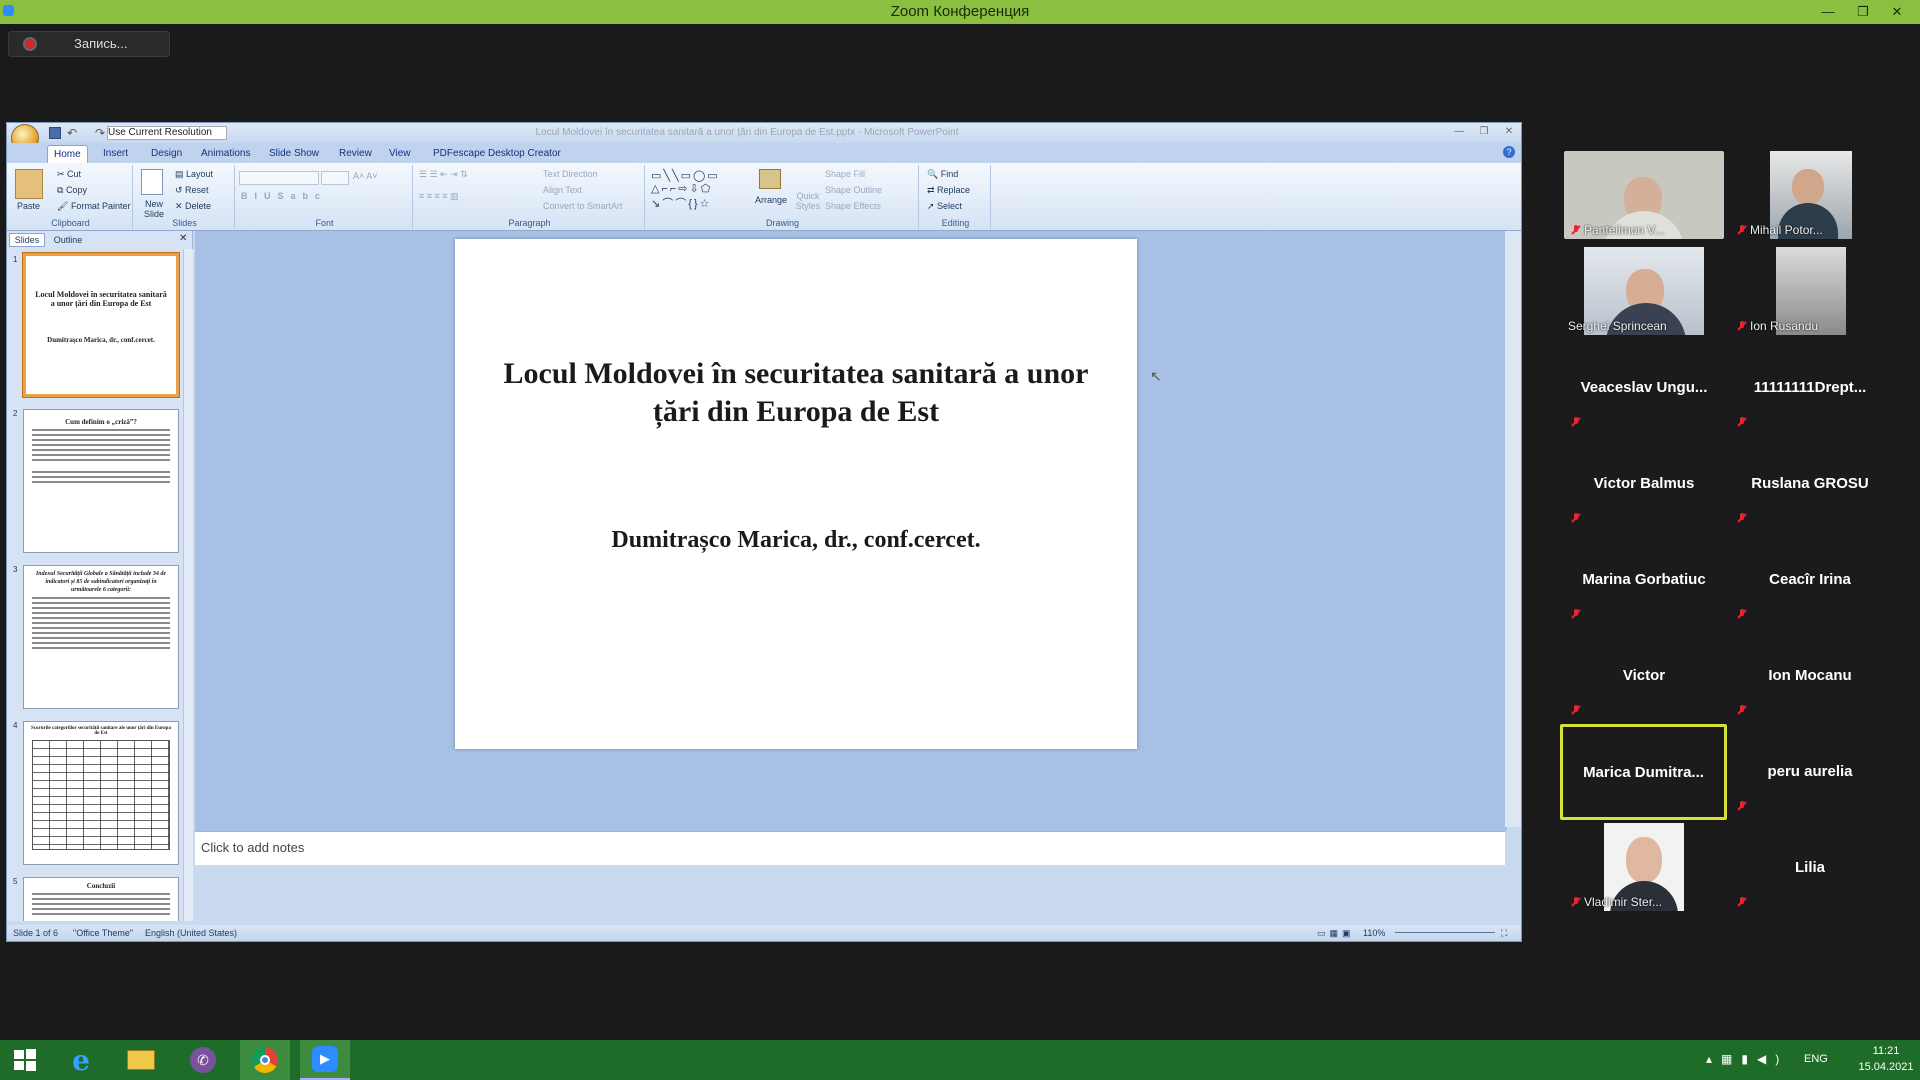  I want to click on panel-tab-slides: Slides, so click(27, 240).